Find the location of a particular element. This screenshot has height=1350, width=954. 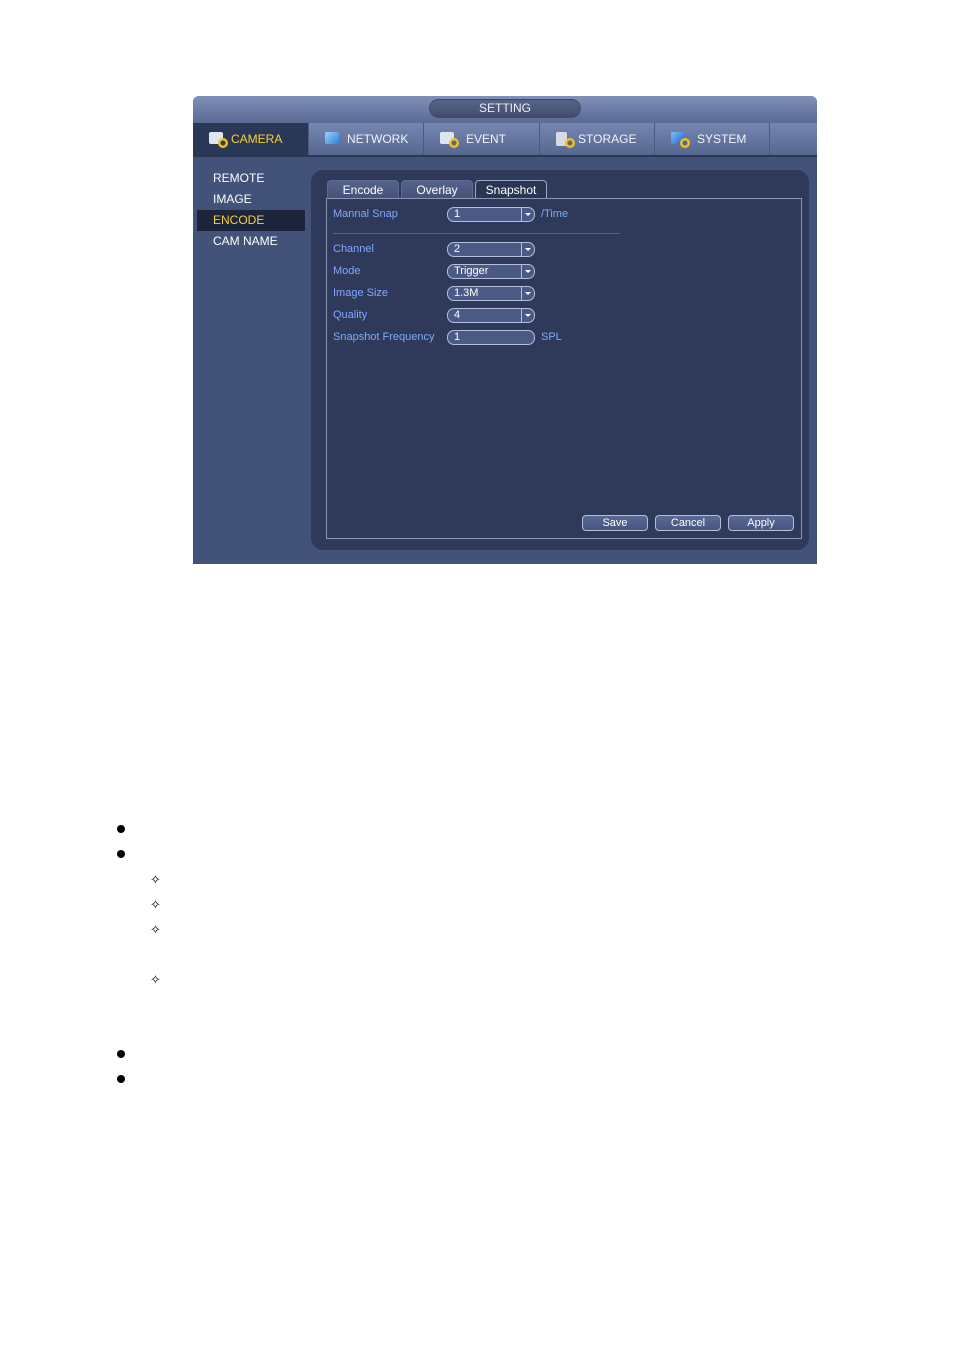

menu-camera-label: CAMERA is located at coordinates (257, 139).